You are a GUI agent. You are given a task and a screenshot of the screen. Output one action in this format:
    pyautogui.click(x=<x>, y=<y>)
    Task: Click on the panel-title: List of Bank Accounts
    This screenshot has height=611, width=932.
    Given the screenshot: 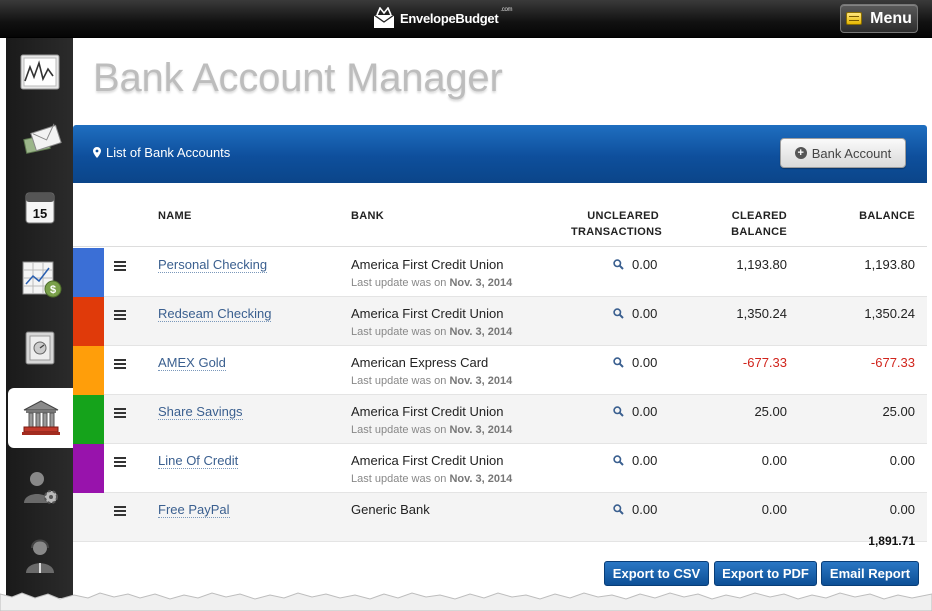 What is the action you would take?
    pyautogui.click(x=161, y=152)
    